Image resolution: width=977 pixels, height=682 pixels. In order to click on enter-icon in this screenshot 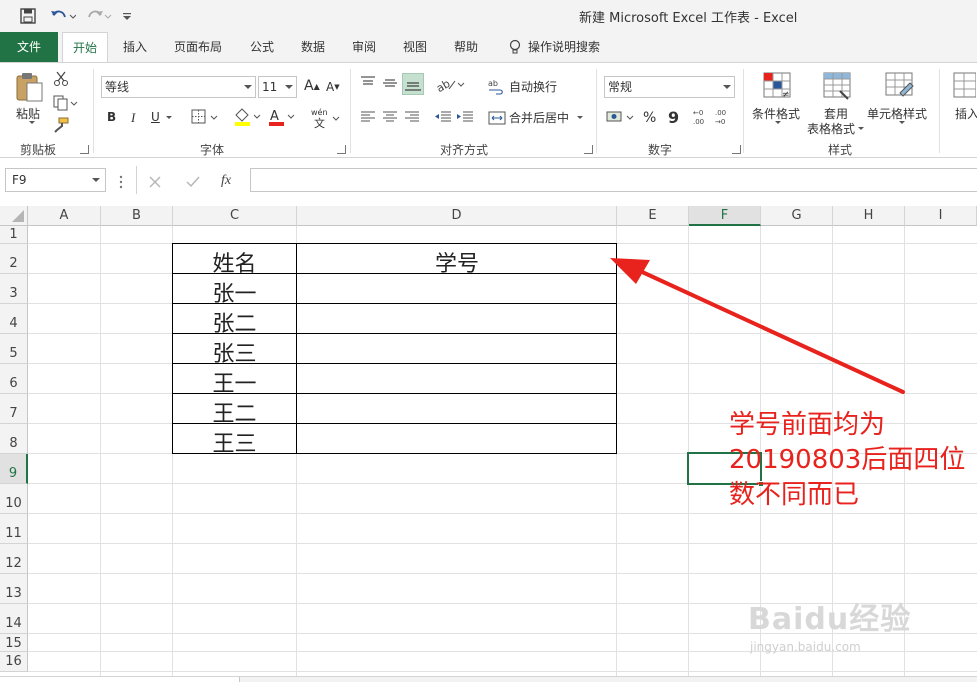, I will do `click(193, 183)`.